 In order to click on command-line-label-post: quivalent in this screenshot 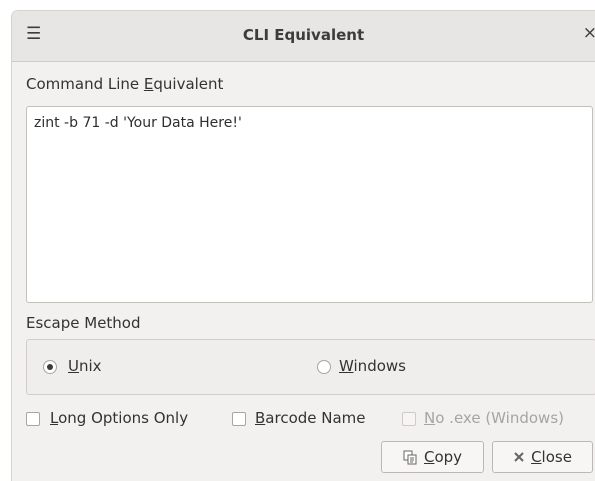, I will do `click(188, 84)`.